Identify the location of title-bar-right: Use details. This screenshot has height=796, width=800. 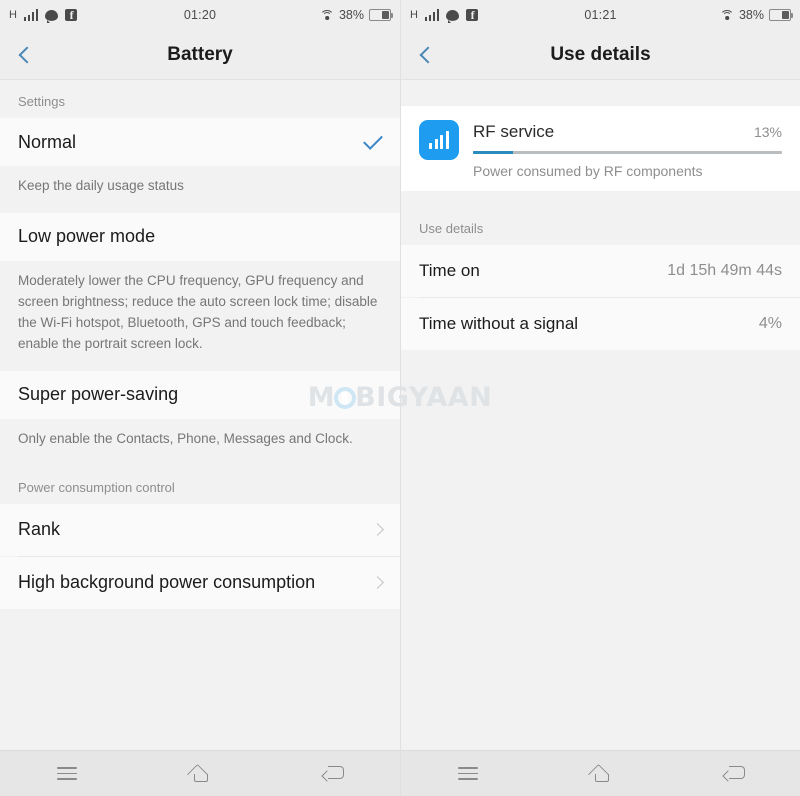
(600, 55).